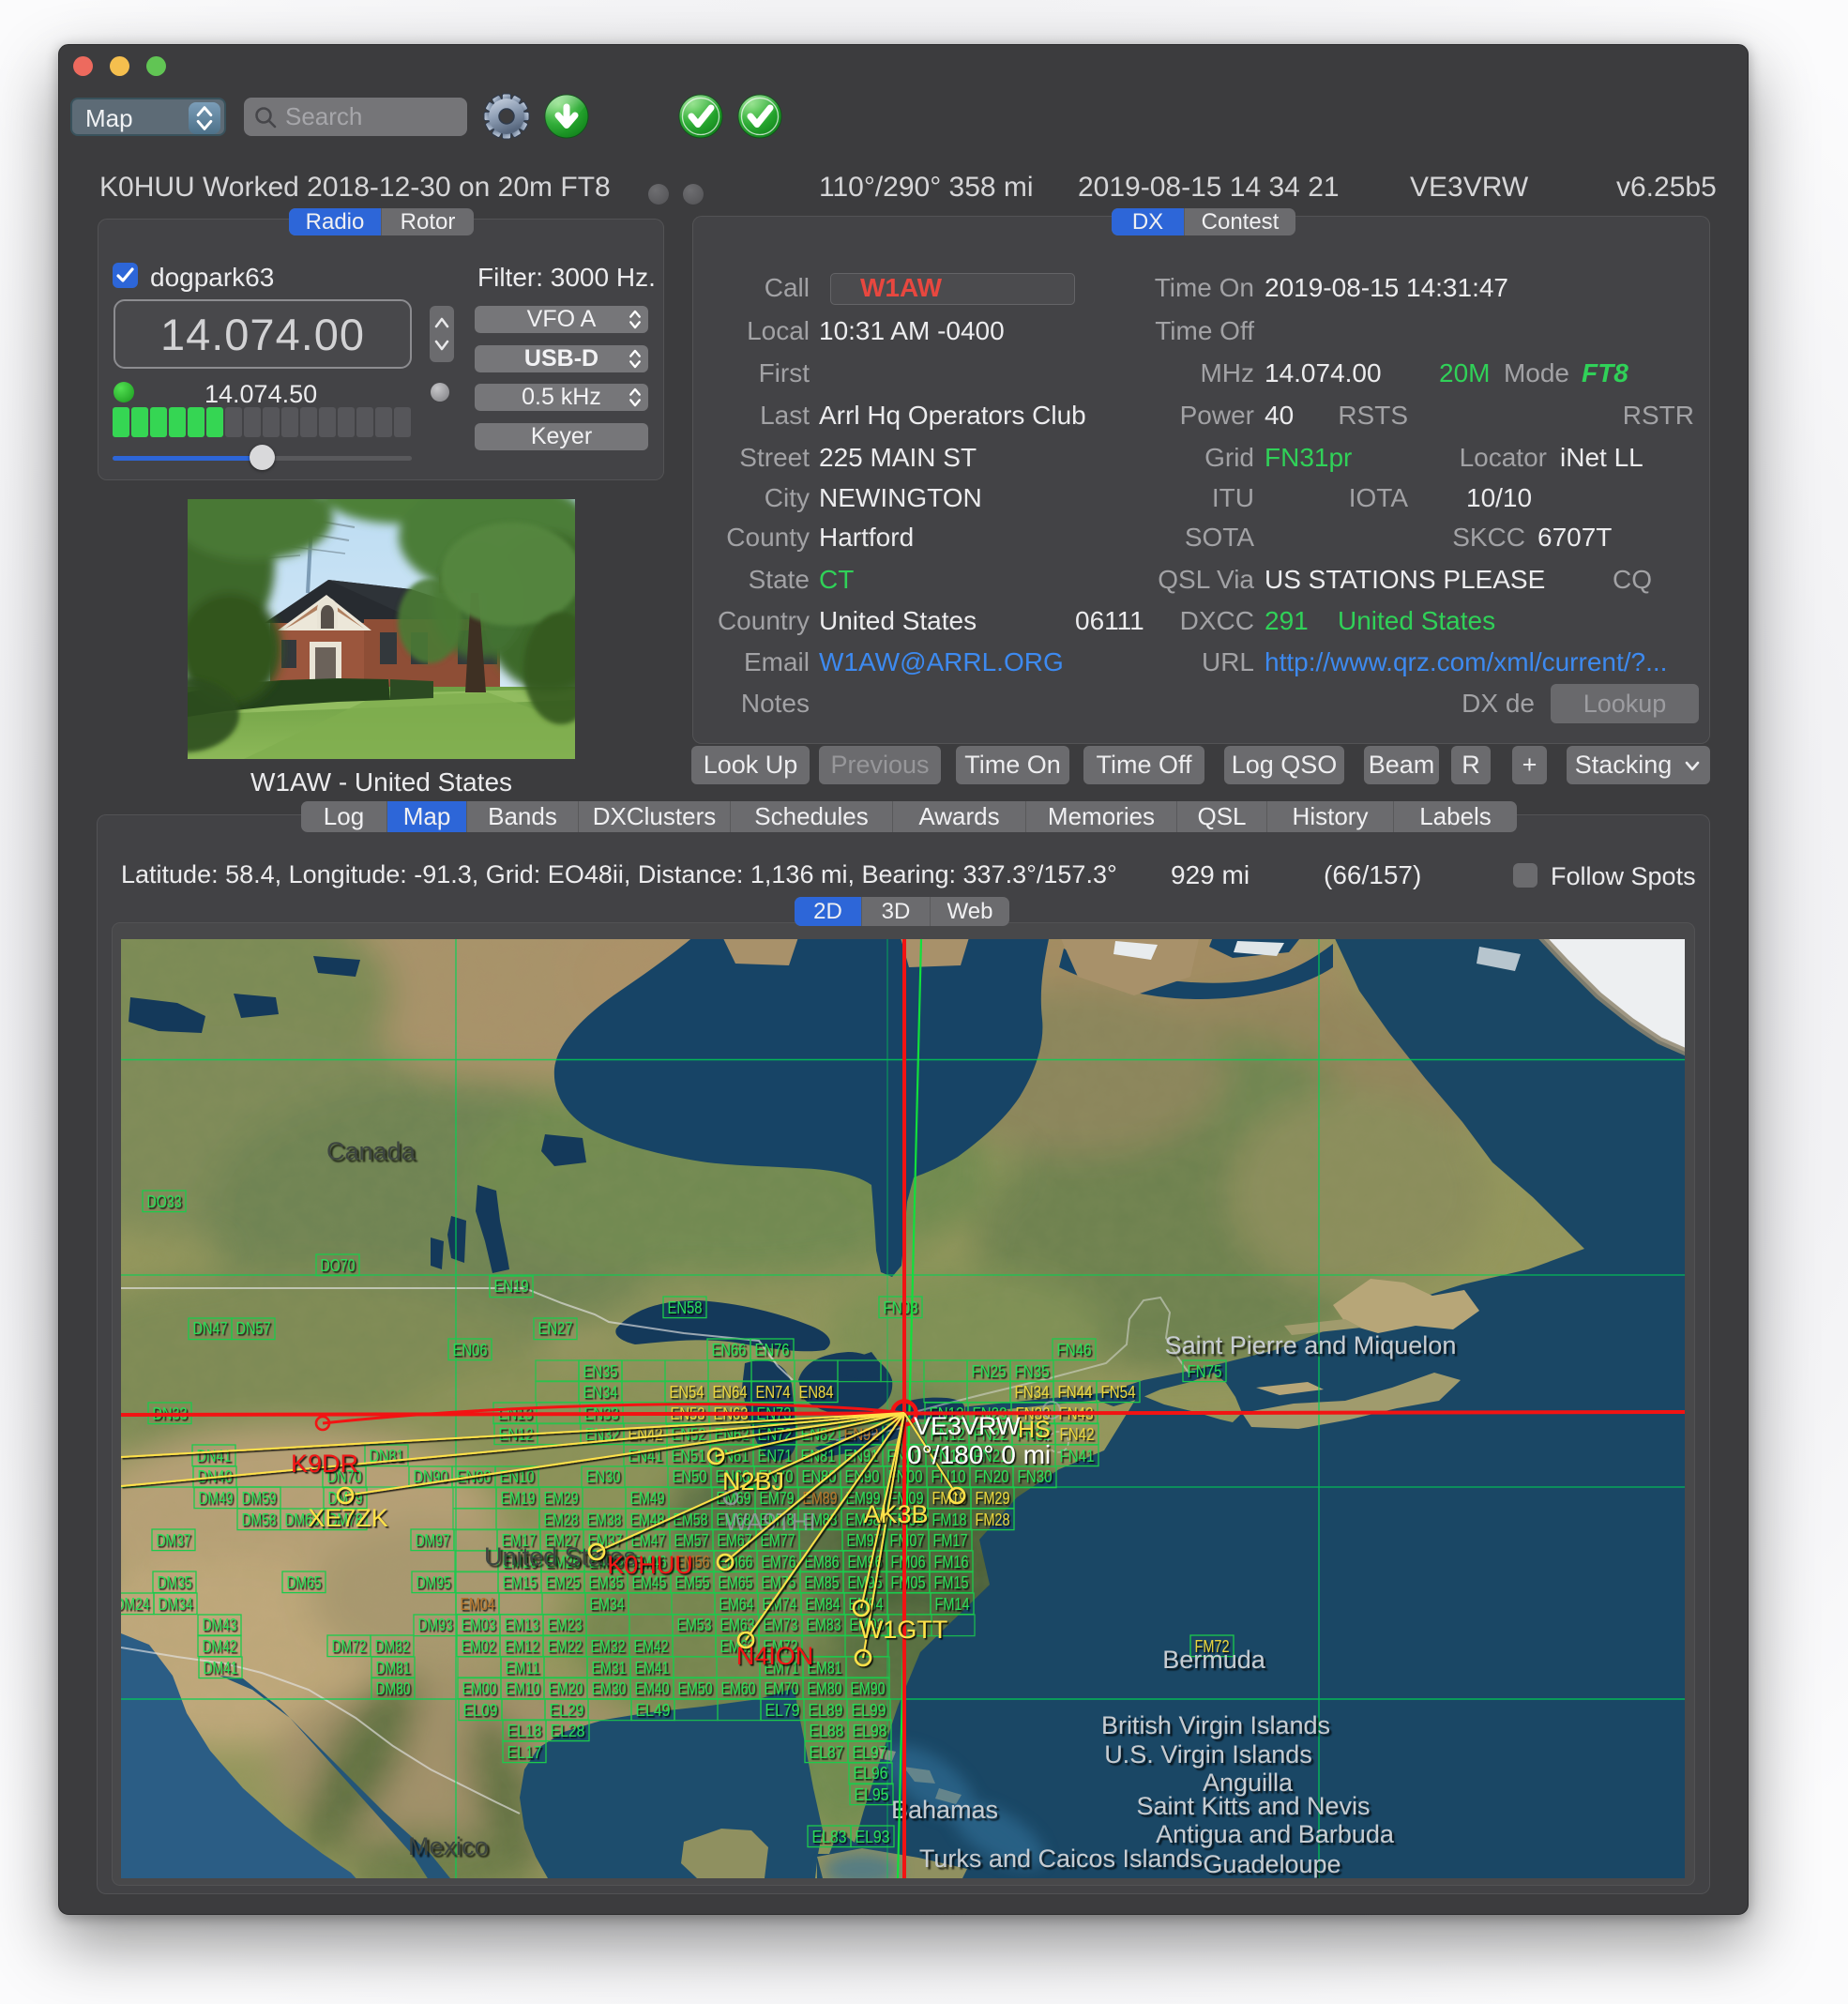  I want to click on svg-text: VE3VRW, so click(967, 1426).